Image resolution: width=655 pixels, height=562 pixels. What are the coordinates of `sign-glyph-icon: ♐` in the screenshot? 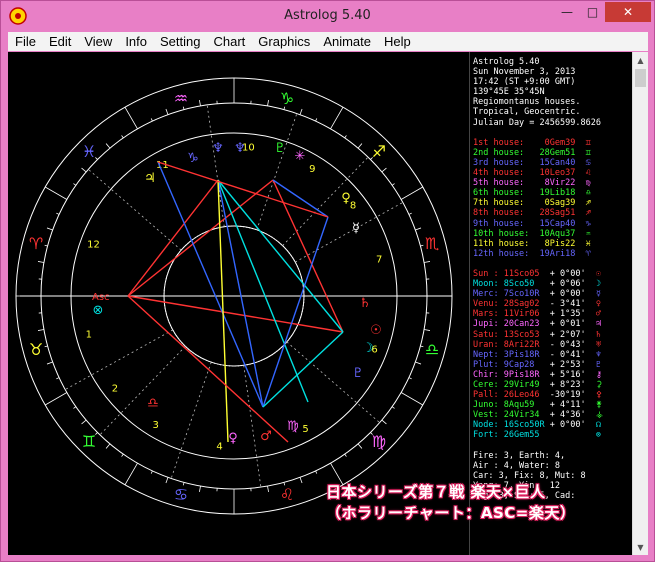 It's located at (583, 203).